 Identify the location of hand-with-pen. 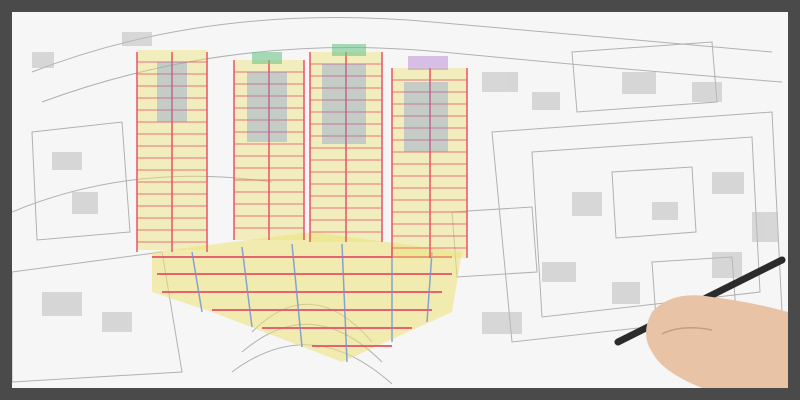
(701, 322).